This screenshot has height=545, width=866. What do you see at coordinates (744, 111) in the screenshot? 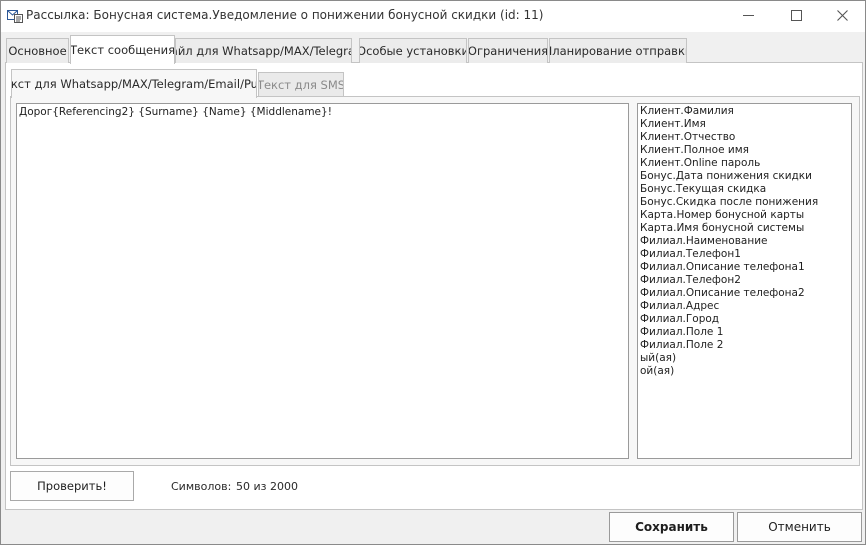
I see `list-item: Клиент.Фамилия` at bounding box center [744, 111].